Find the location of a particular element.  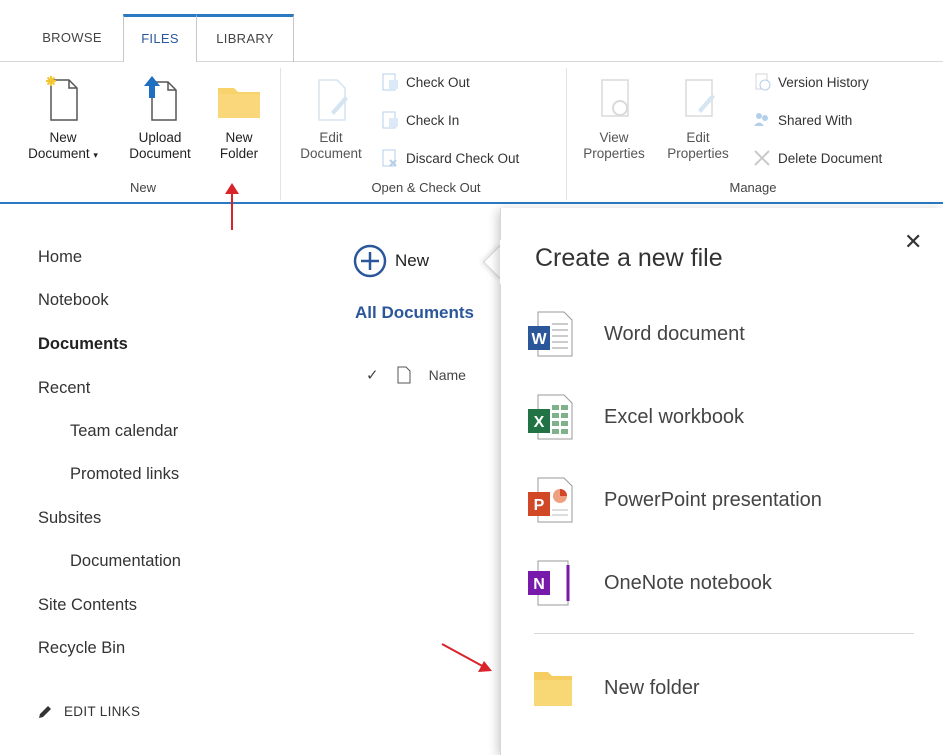

svg-text: N is located at coordinates (539, 584).